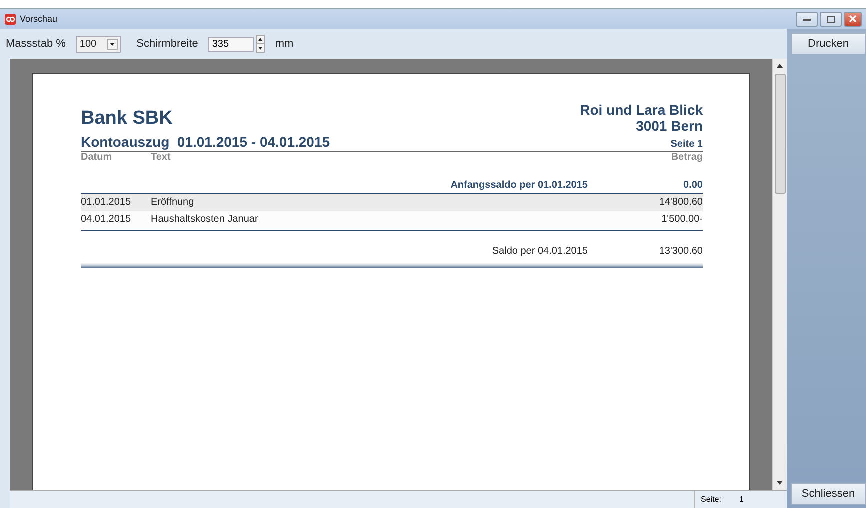  What do you see at coordinates (828, 44) in the screenshot?
I see `print-button: Drucken` at bounding box center [828, 44].